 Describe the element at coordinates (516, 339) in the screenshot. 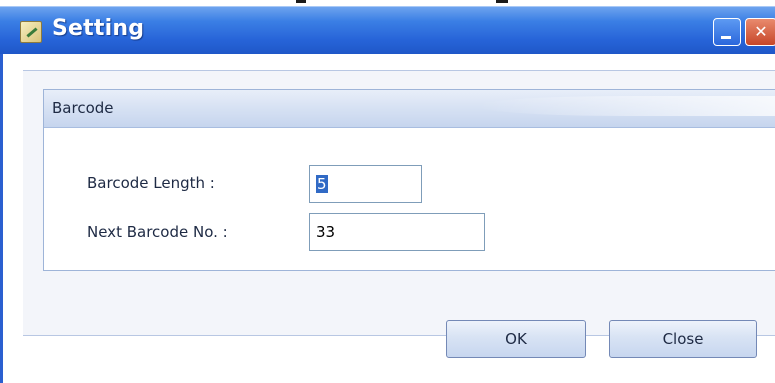

I see `ok-button: OK` at that location.